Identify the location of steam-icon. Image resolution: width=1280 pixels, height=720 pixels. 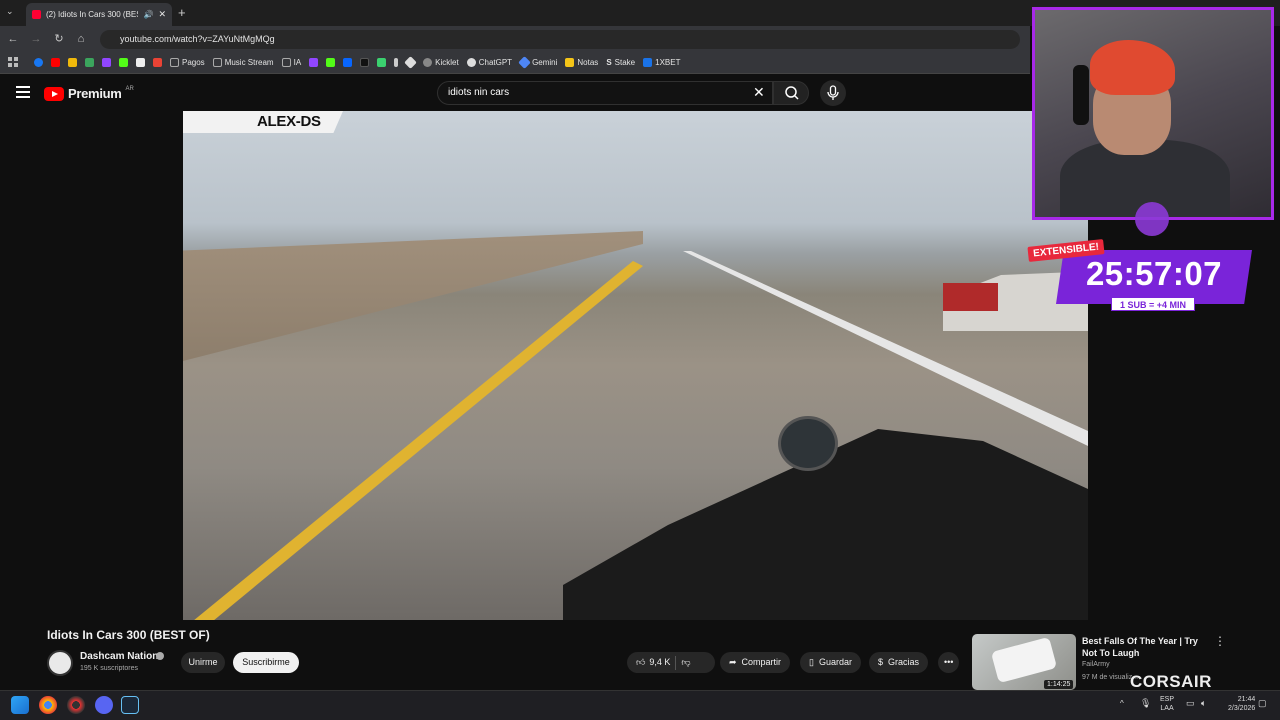
(130, 705).